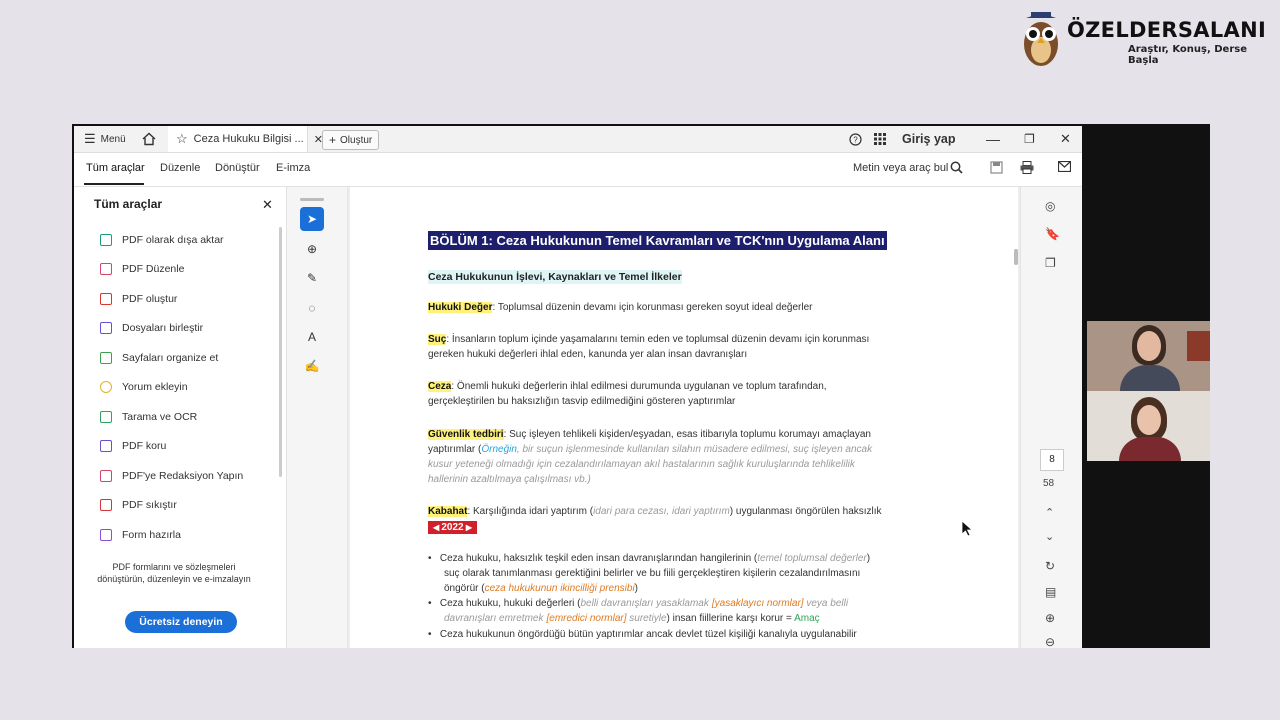  I want to click on zoom-in-icon: ⊕, so click(1050, 618).